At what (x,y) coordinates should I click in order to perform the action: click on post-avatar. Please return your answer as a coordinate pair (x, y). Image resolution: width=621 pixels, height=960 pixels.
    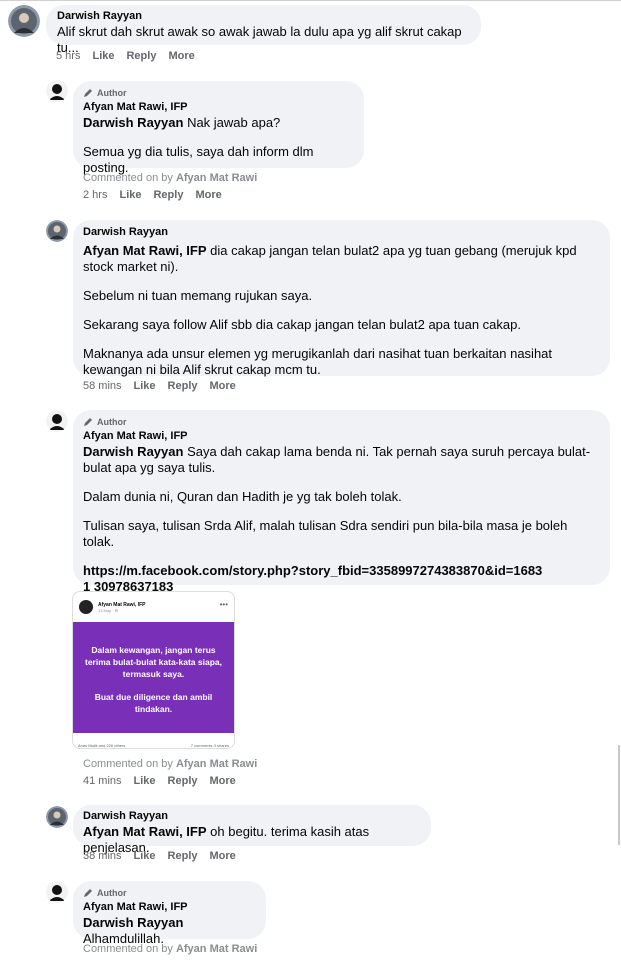
    Looking at the image, I should click on (86, 607).